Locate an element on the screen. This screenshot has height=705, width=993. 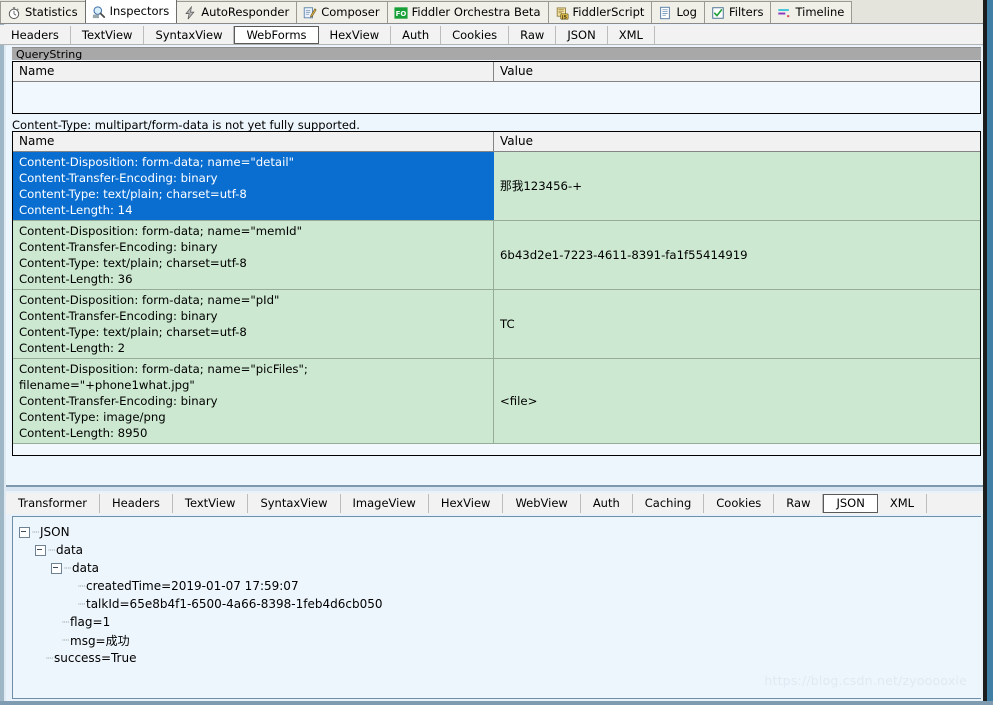
main-tab-timeline: Timeline is located at coordinates (811, 12).